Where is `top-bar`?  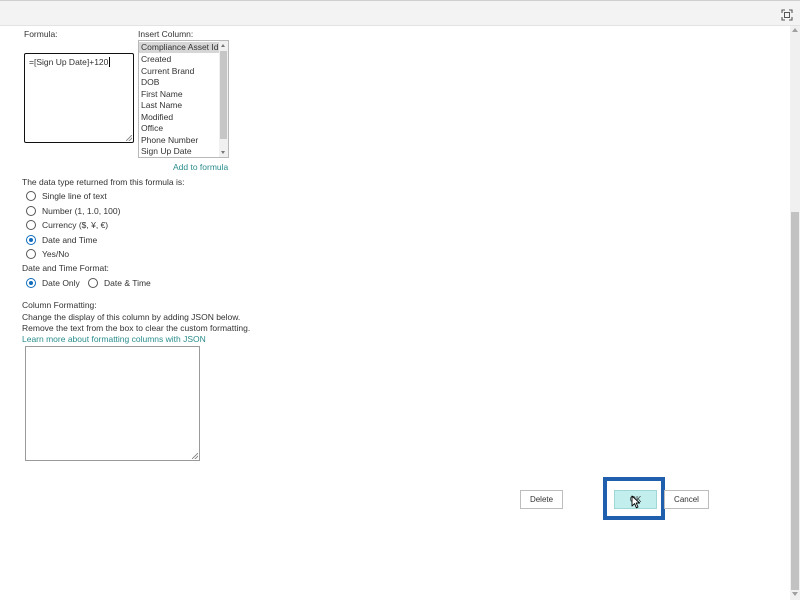 top-bar is located at coordinates (400, 13).